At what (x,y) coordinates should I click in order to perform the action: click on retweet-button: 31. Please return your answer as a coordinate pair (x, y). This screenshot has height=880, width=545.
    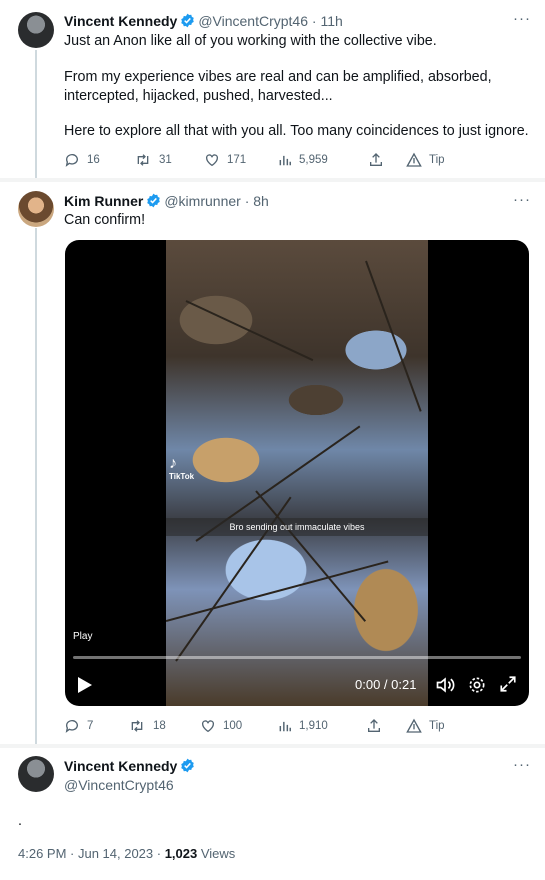
    Looking at the image, I should click on (153, 160).